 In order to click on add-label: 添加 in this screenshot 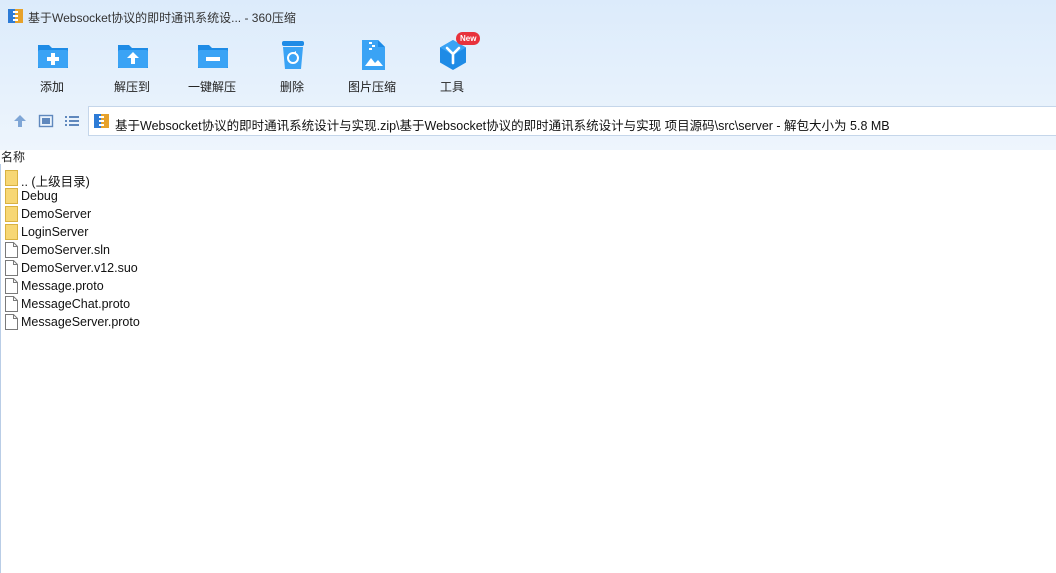, I will do `click(51, 87)`.